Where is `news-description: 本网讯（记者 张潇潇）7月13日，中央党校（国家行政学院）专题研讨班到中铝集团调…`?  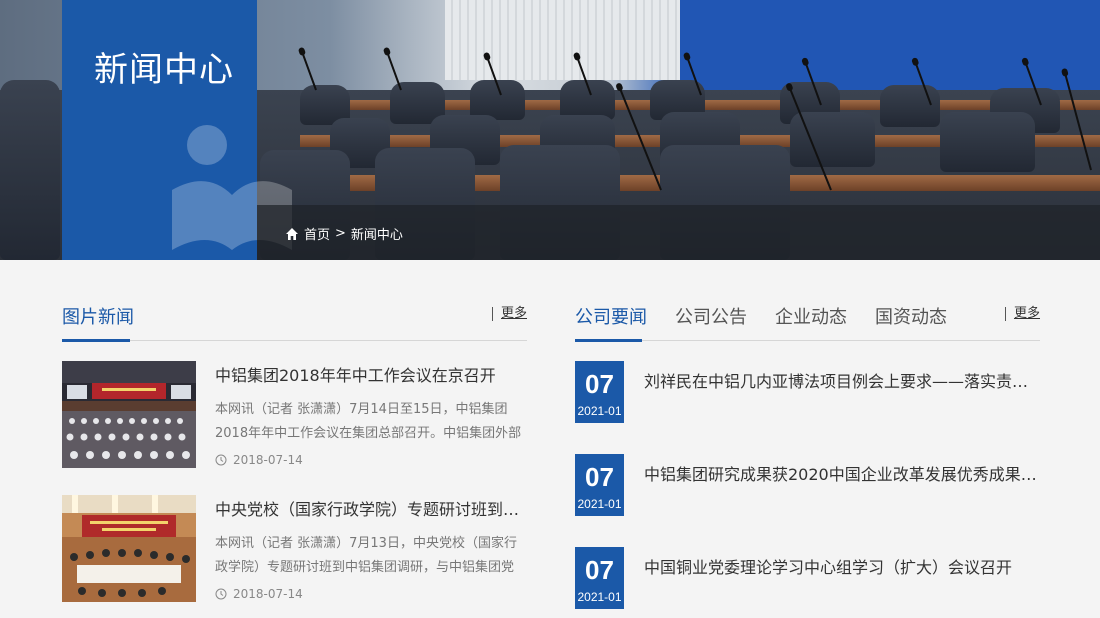
news-description: 本网讯（记者 张潇潇）7月13日，中央党校（国家行政学院）专题研讨班到中铝集团调… is located at coordinates (366, 555).